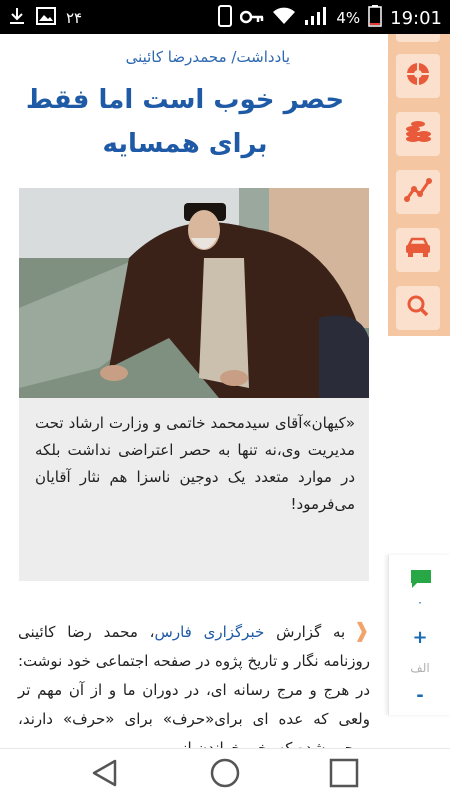 Image resolution: width=450 pixels, height=801 pixels. I want to click on status-bar: ۲۴ 4% 19:01, so click(225, 17).